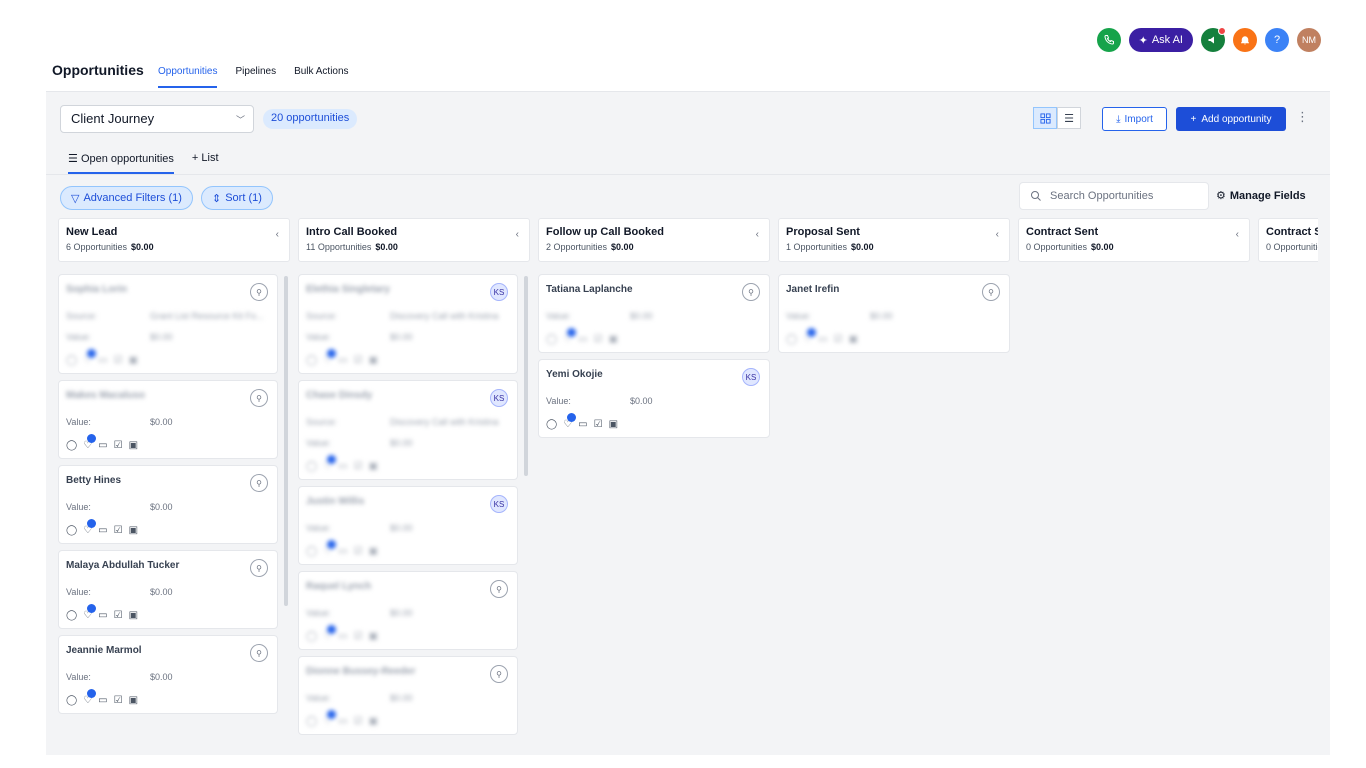 The image size is (1366, 768). What do you see at coordinates (894, 313) in the screenshot?
I see `opportunity-card: Janet Irefin Value: $0.00 ◯ ♡ ▭ ☑ ▣ ⚲` at bounding box center [894, 313].